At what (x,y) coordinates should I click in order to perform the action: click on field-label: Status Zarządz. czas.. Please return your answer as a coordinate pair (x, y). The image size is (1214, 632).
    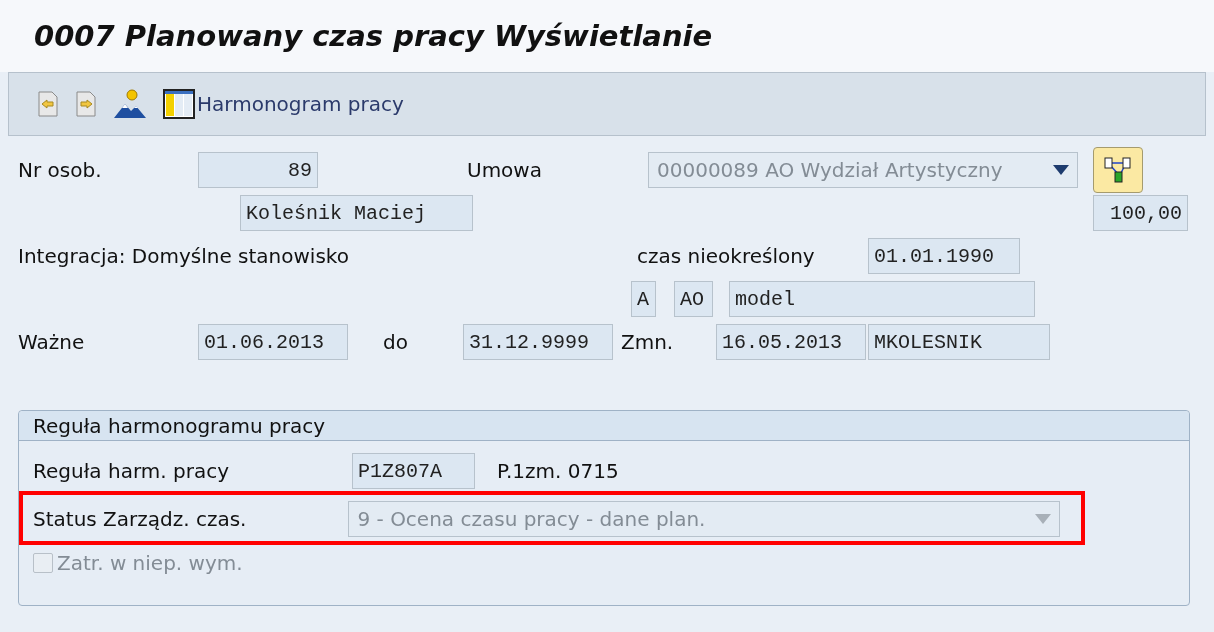
    Looking at the image, I should click on (140, 519).